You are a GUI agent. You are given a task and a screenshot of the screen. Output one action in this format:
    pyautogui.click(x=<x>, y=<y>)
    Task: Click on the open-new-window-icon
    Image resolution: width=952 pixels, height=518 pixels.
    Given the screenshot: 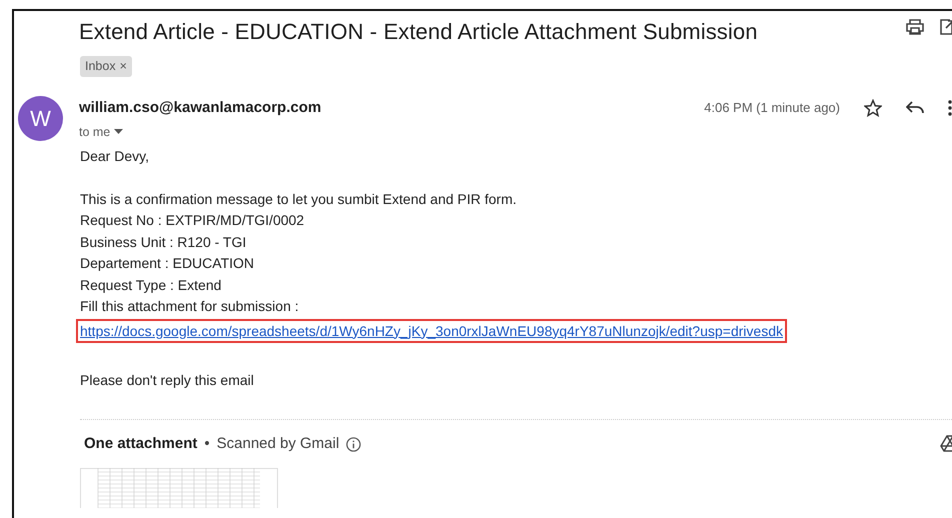 What is the action you would take?
    pyautogui.click(x=946, y=27)
    